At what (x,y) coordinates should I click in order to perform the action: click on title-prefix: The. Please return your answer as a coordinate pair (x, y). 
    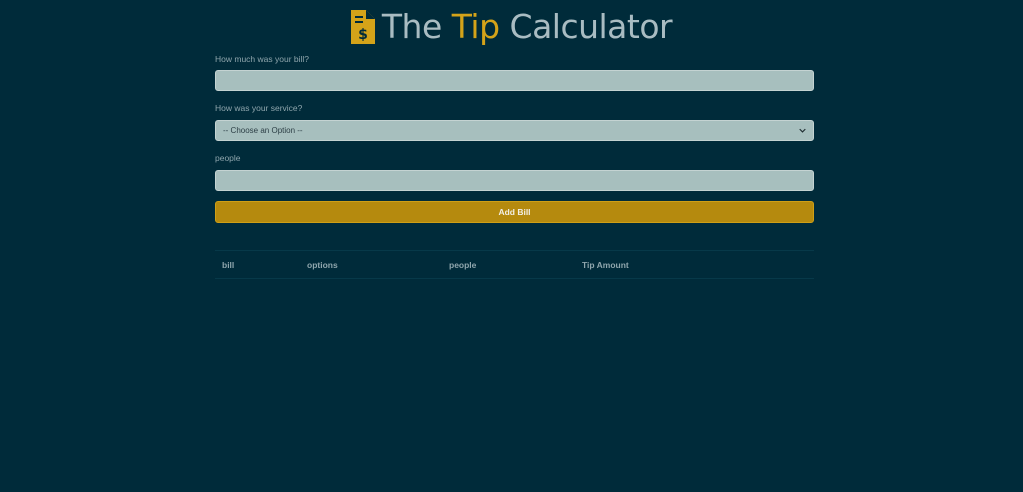
    Looking at the image, I should click on (416, 26).